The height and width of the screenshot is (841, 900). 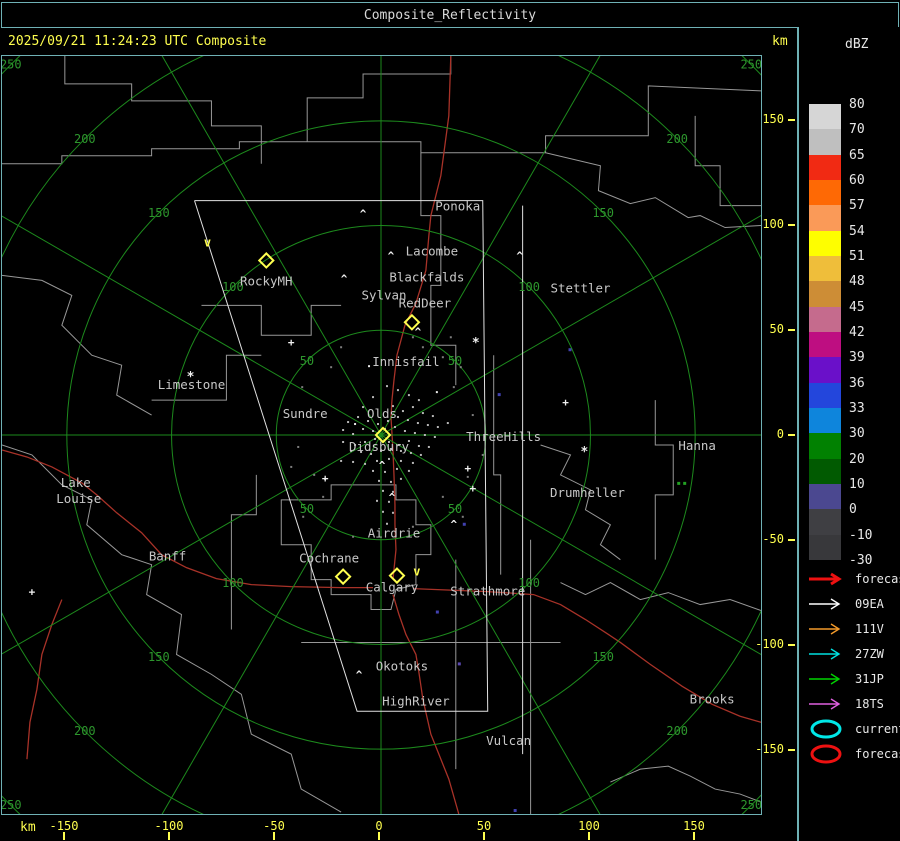 What do you see at coordinates (853, 729) in the screenshot?
I see `legend-row: current` at bounding box center [853, 729].